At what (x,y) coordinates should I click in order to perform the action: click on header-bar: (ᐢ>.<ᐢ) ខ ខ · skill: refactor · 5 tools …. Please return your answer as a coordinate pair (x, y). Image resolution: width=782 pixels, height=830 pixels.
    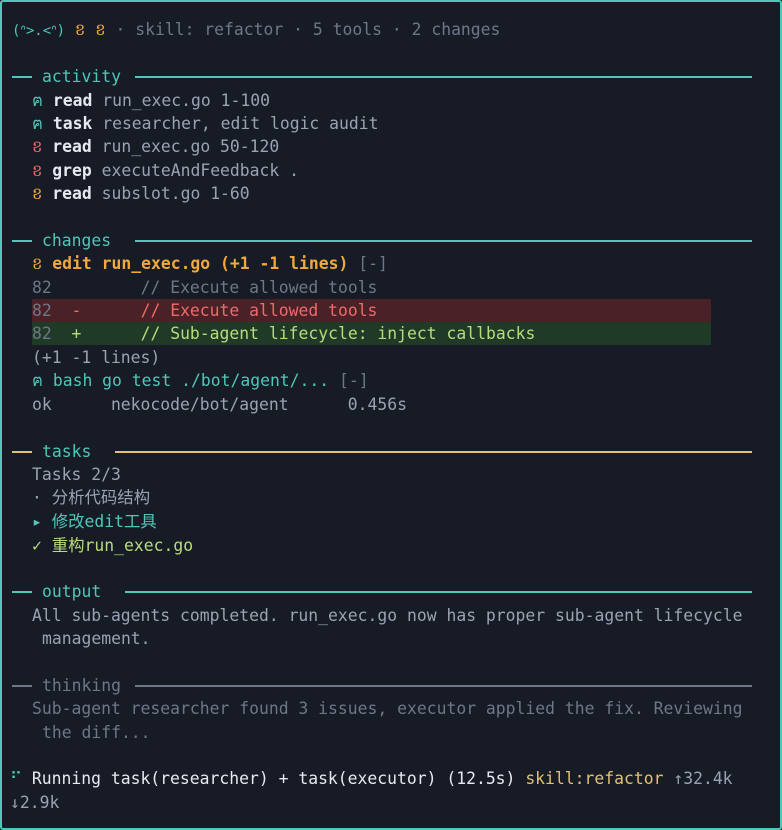
    Looking at the image, I should click on (256, 29).